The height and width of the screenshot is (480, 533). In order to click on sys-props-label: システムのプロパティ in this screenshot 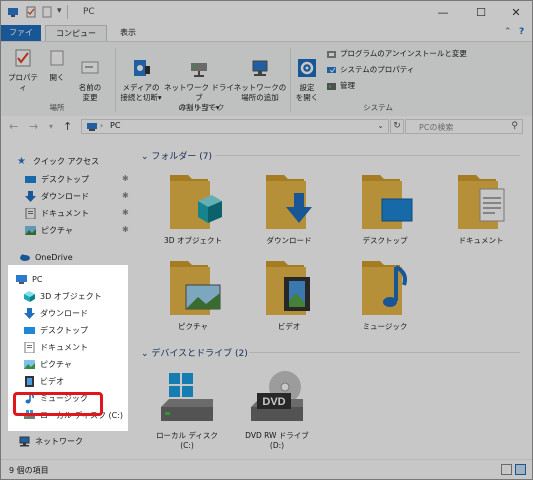, I will do `click(377, 69)`.